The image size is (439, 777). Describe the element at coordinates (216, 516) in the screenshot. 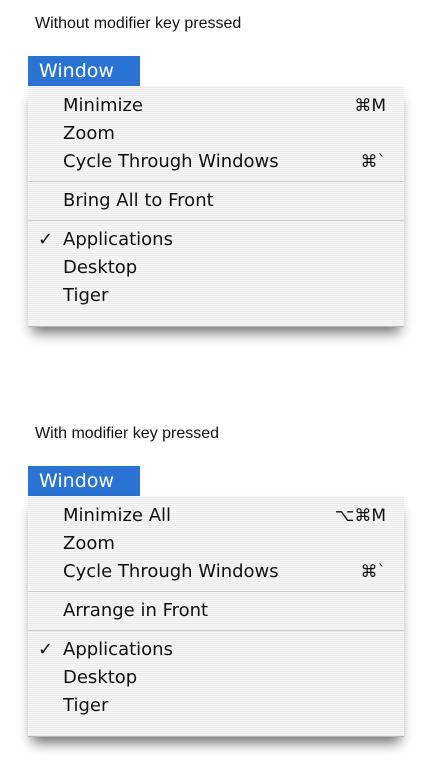

I see `menu-item-minimize-all: Minimize All ⌥⌘M` at that location.